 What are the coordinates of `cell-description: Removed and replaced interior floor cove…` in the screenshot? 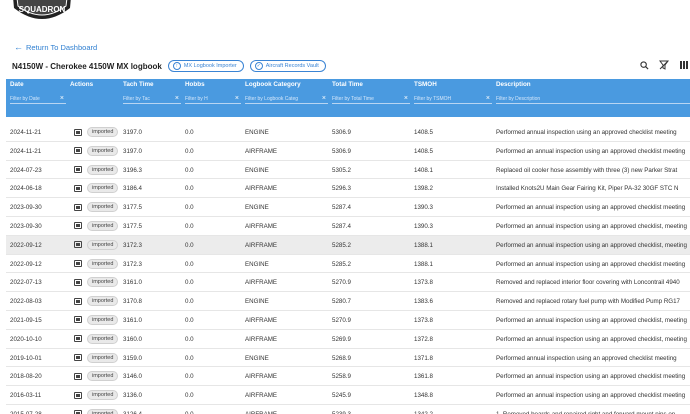 It's located at (588, 283).